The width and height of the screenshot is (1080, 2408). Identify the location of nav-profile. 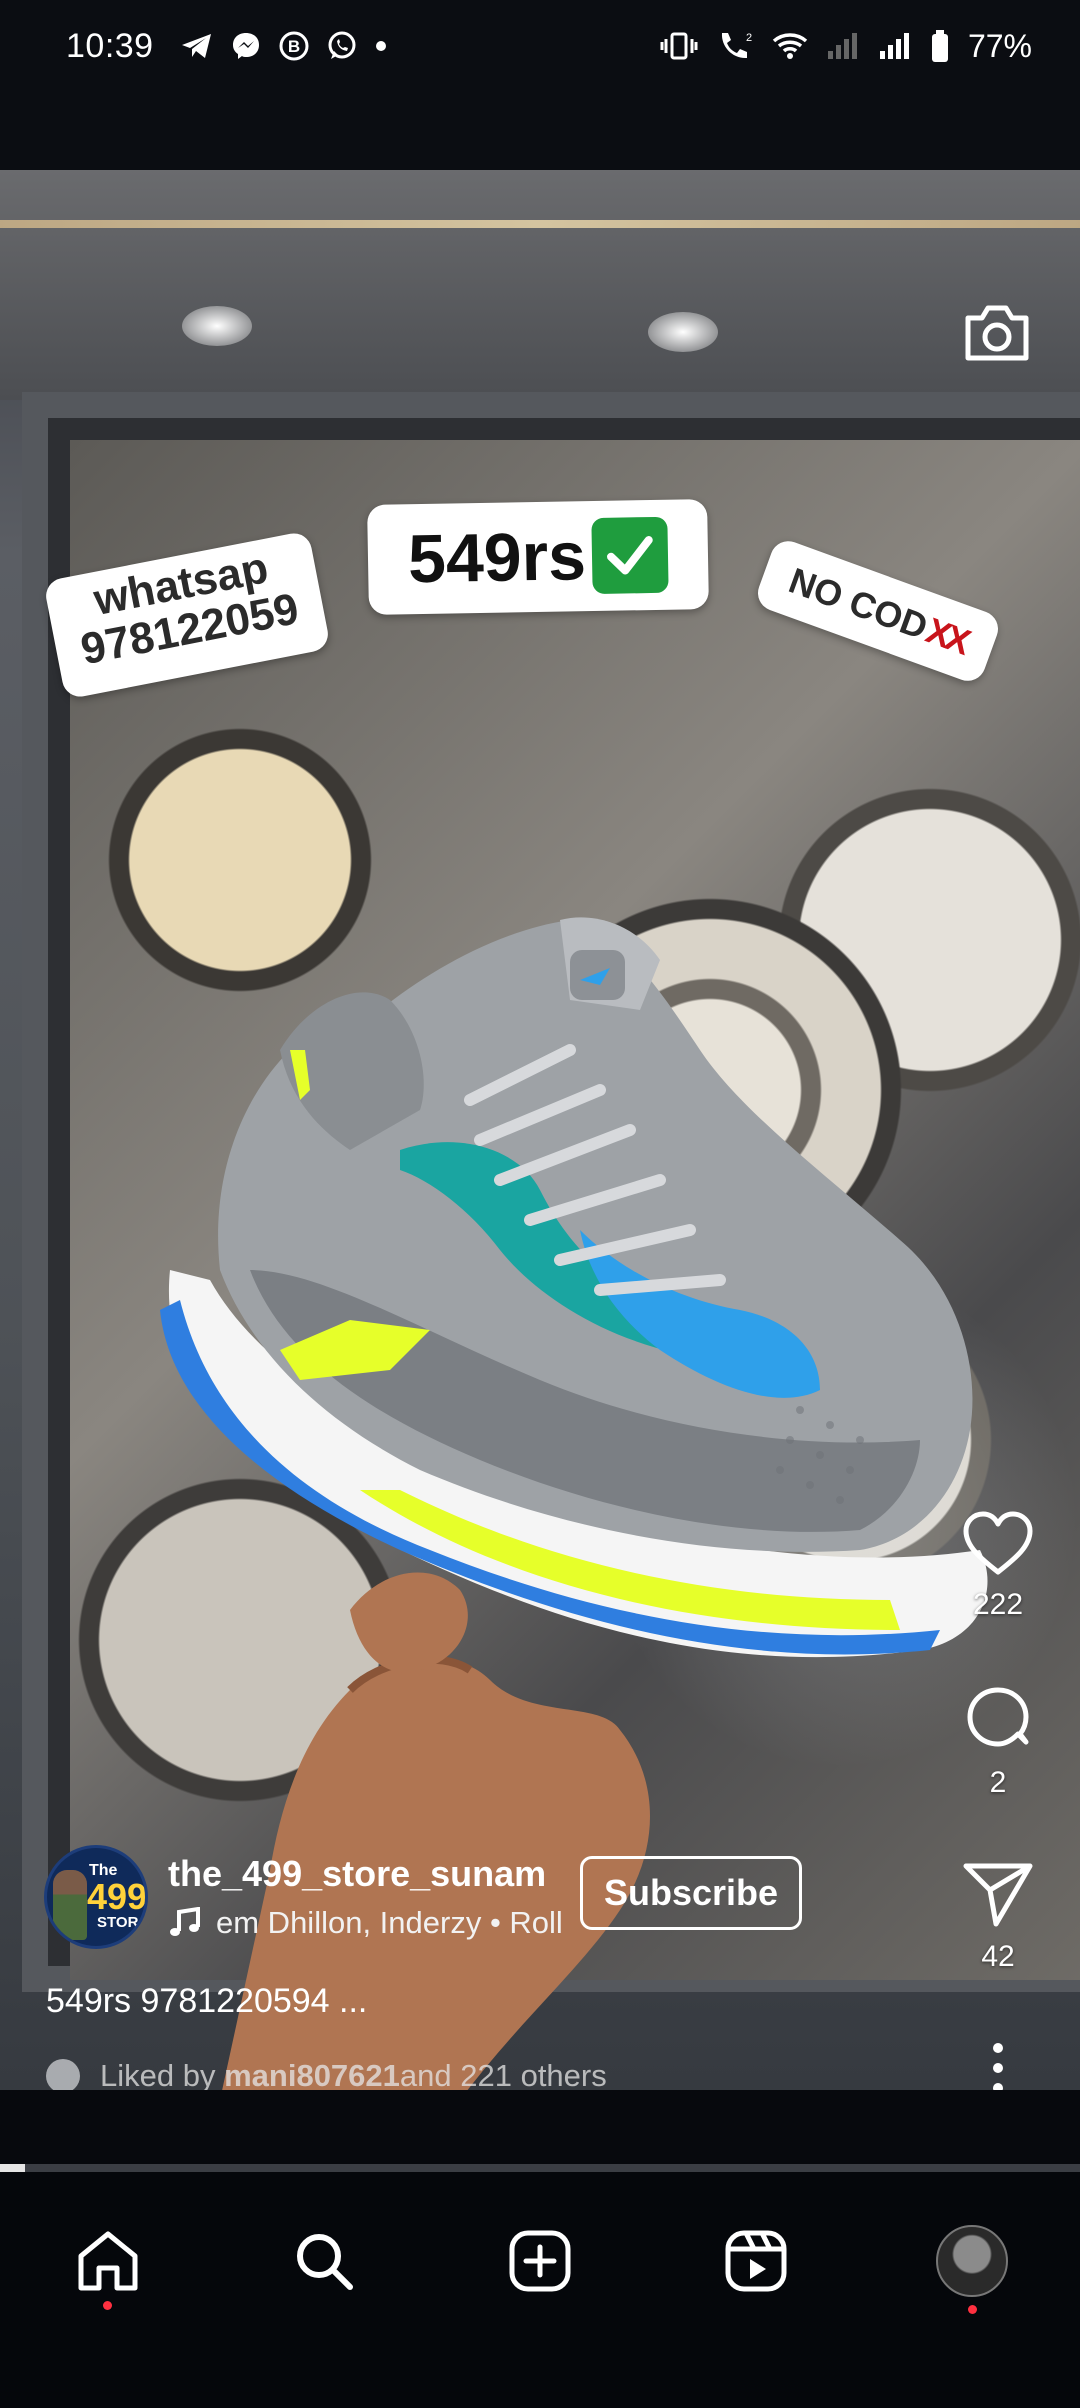
(972, 2261).